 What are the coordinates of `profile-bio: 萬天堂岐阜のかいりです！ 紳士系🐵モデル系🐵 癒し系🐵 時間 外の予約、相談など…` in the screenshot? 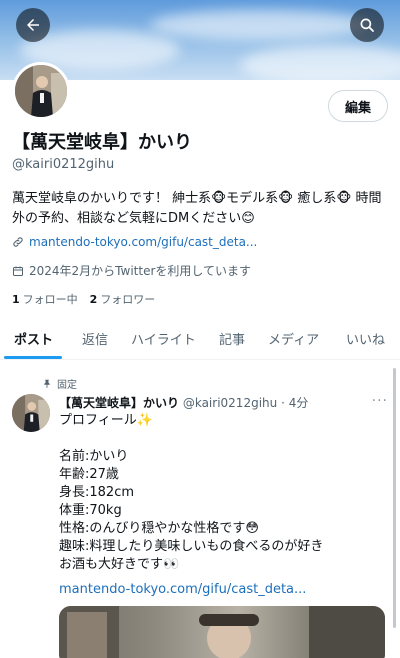 It's located at (201, 209).